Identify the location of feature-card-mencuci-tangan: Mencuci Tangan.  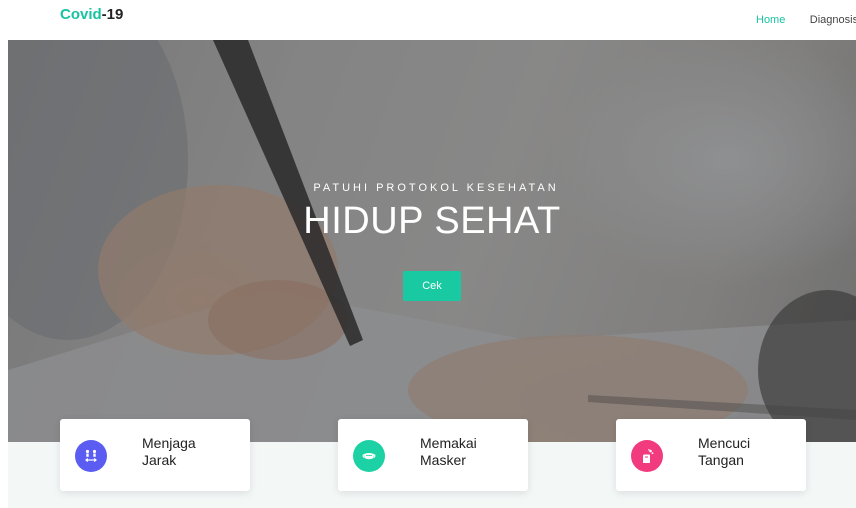
(711, 455).